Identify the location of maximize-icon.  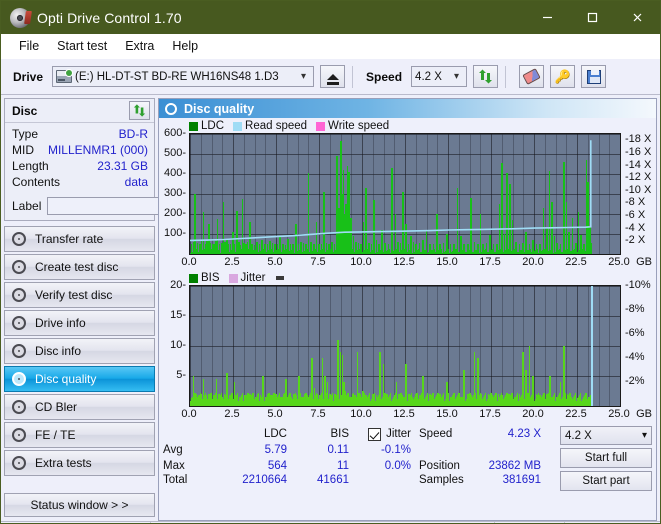
(592, 17).